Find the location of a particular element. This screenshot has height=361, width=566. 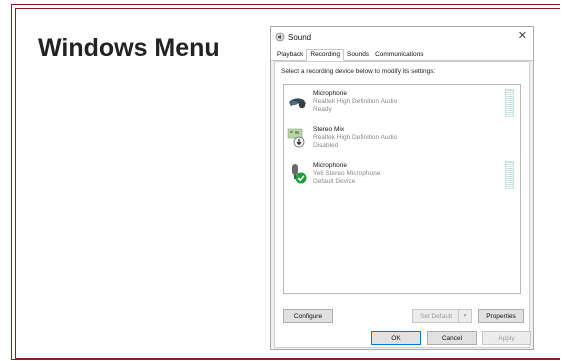

device-driver: Yeti Stereo Microphone is located at coordinates (347, 173).